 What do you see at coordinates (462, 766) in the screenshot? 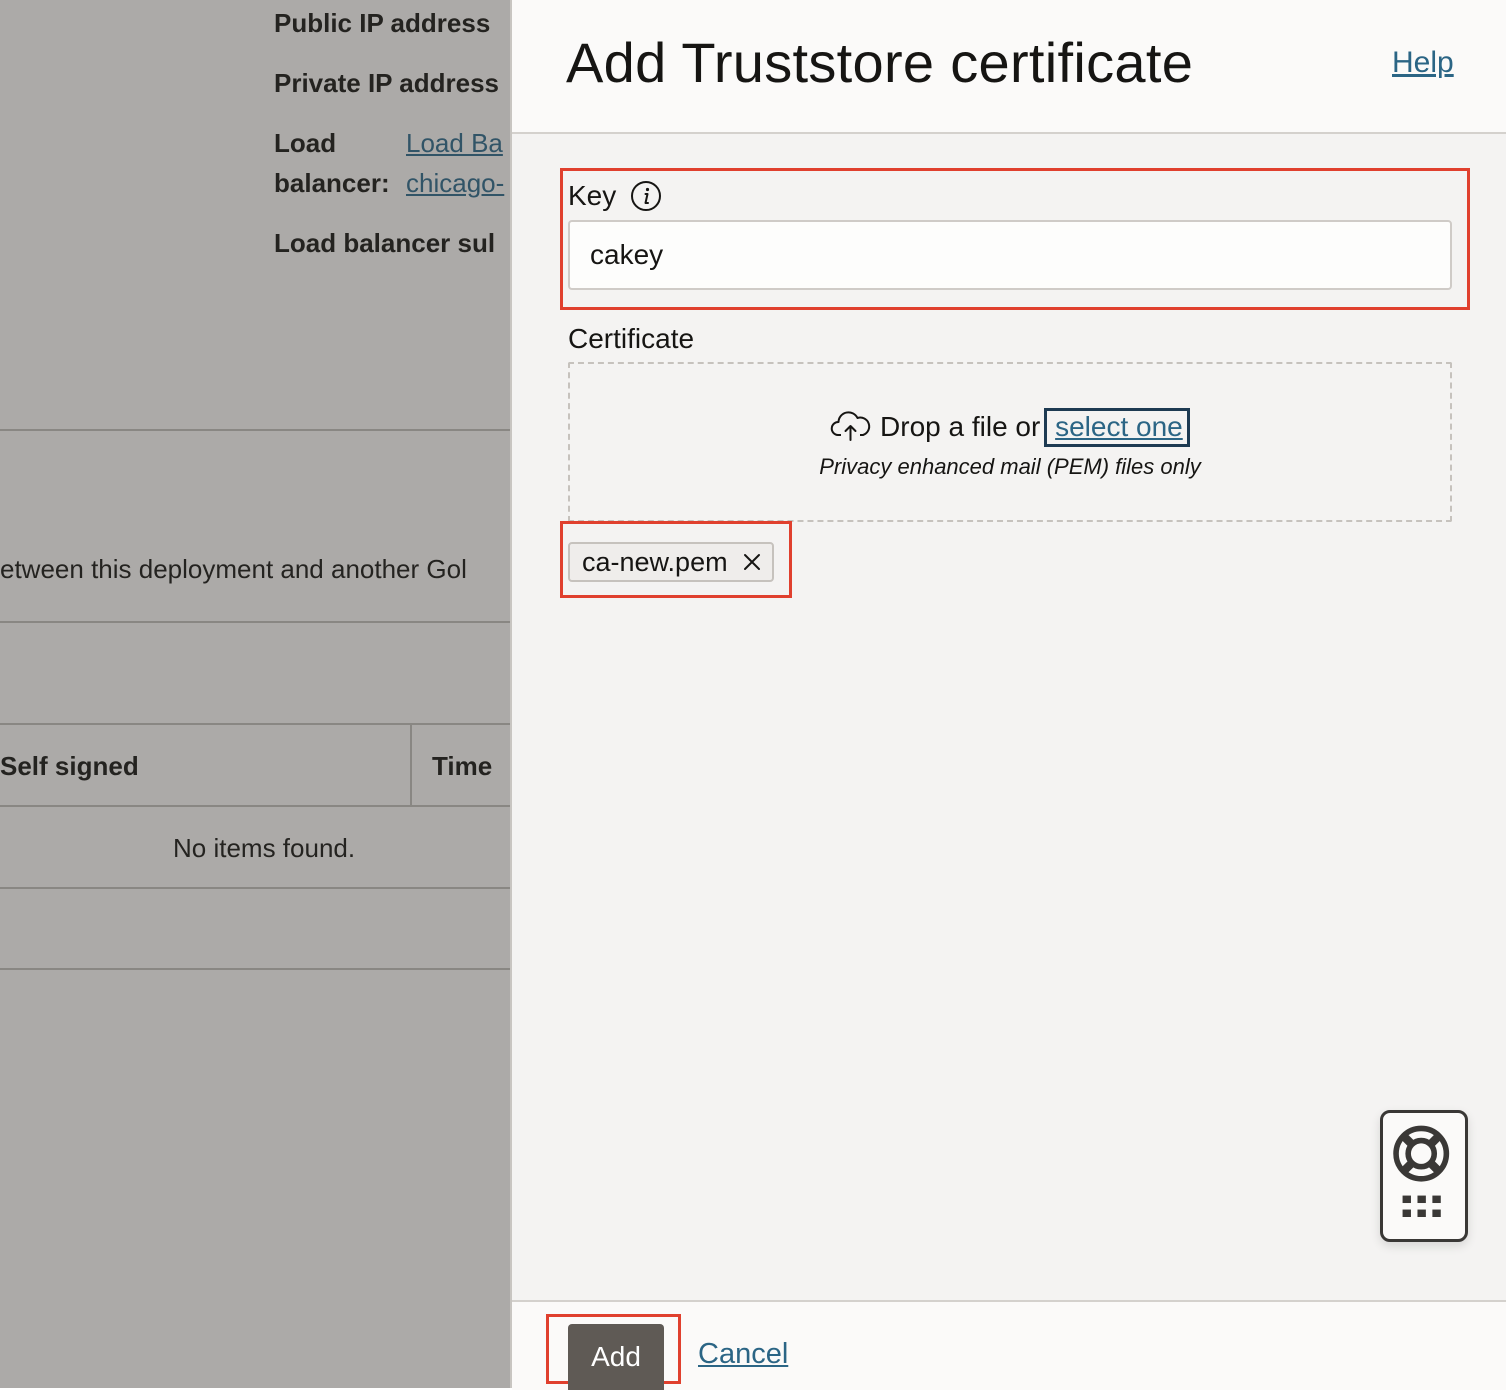
I see `table-header-time: Time` at bounding box center [462, 766].